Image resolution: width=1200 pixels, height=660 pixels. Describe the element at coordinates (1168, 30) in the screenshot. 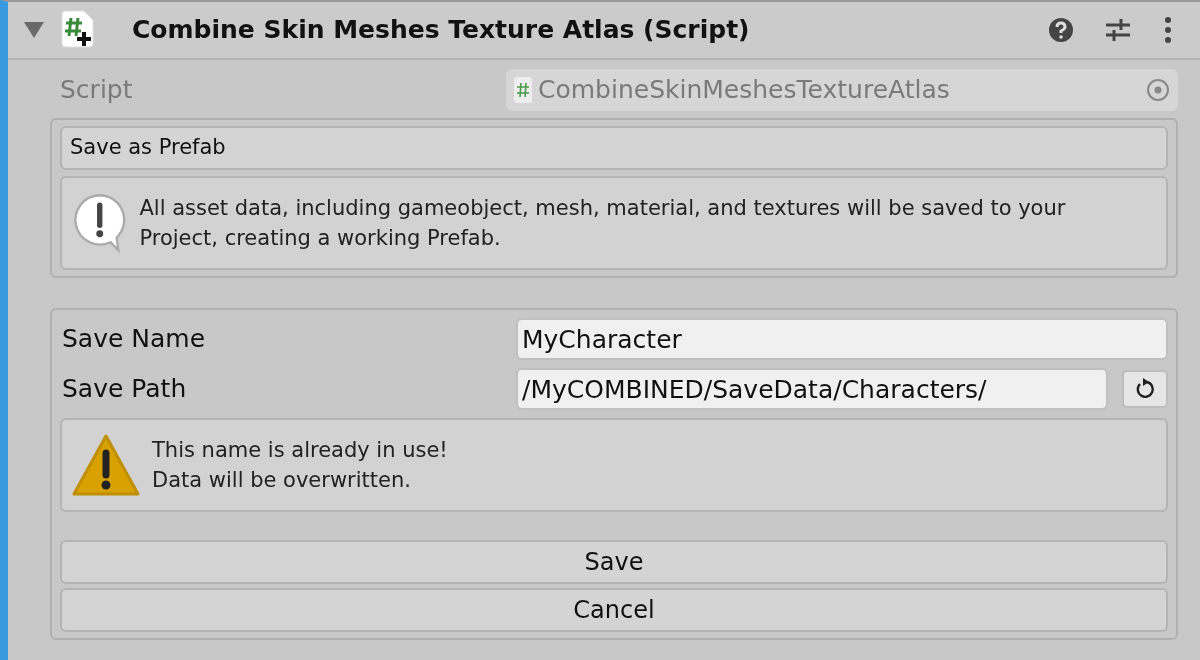

I see `more-options-icon` at that location.